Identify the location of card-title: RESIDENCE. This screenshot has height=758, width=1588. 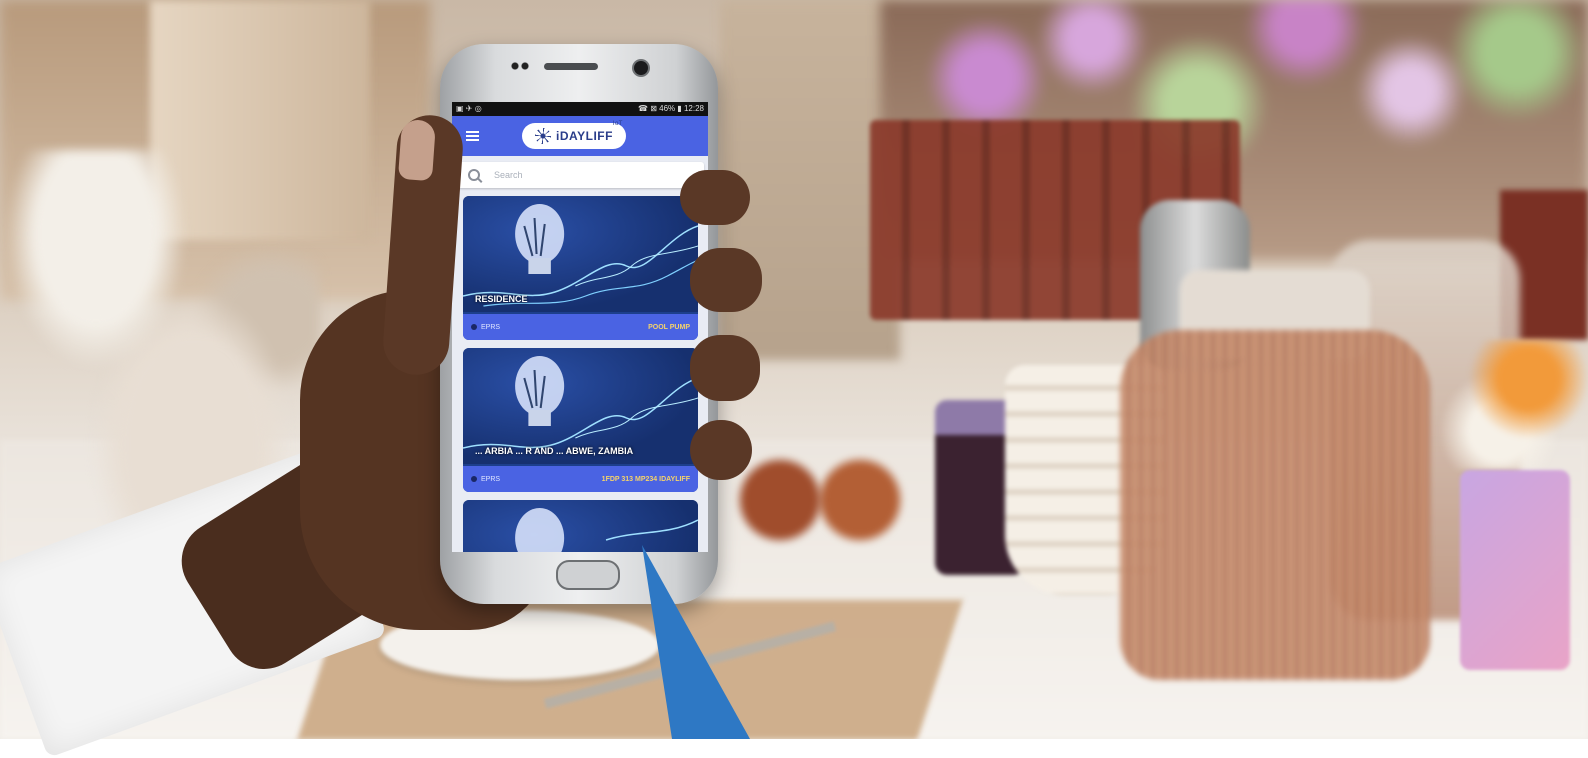
(501, 299).